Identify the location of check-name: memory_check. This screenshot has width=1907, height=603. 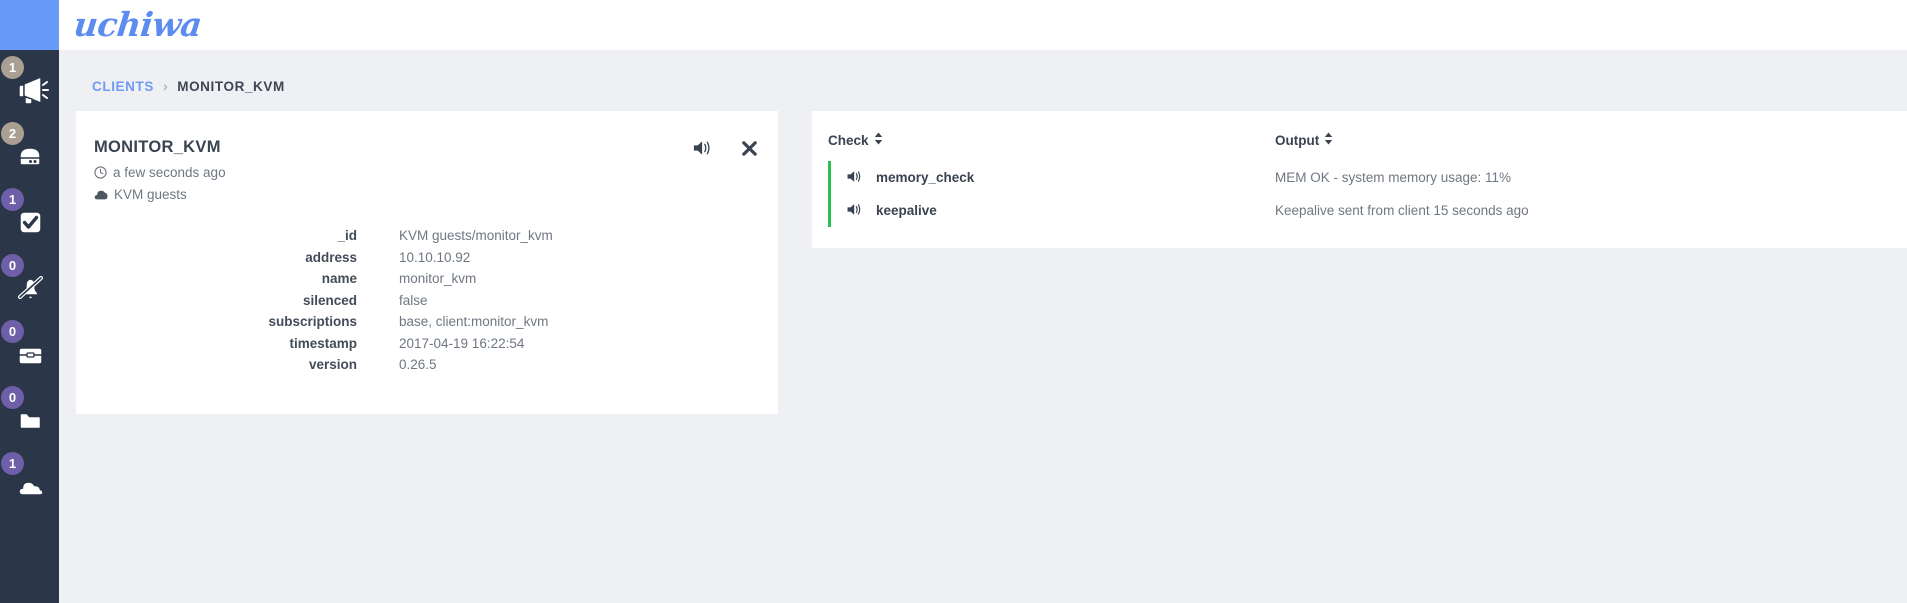
(925, 177).